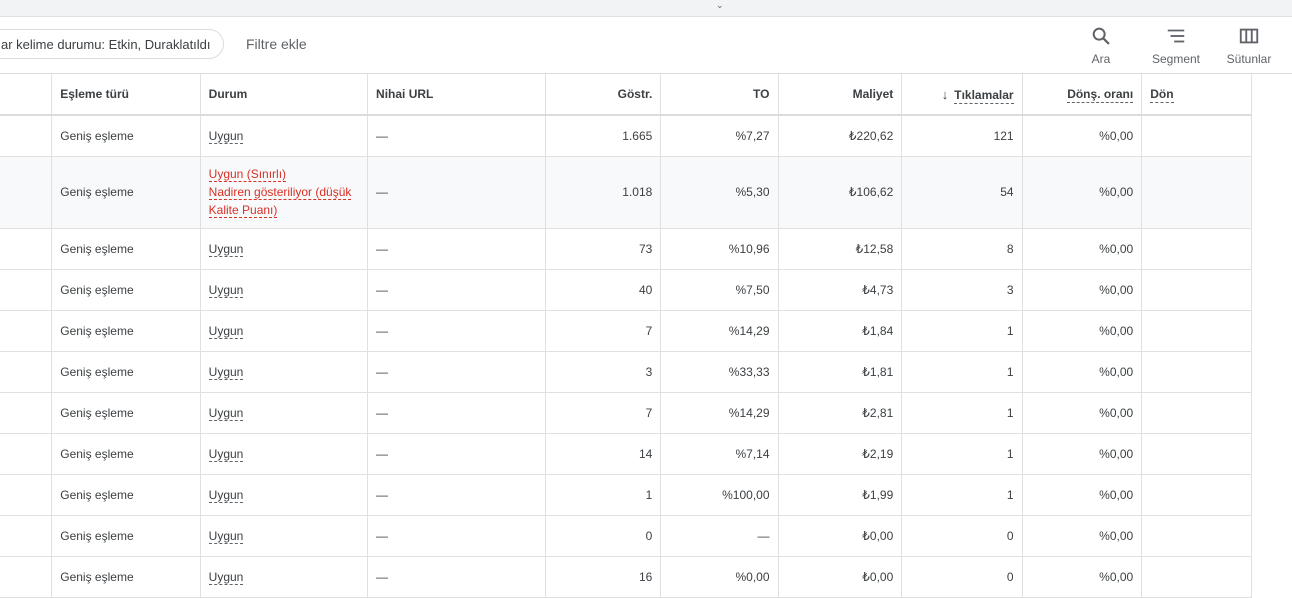 The image size is (1292, 598). Describe the element at coordinates (1176, 45) in the screenshot. I see `segment-button: Segment` at that location.